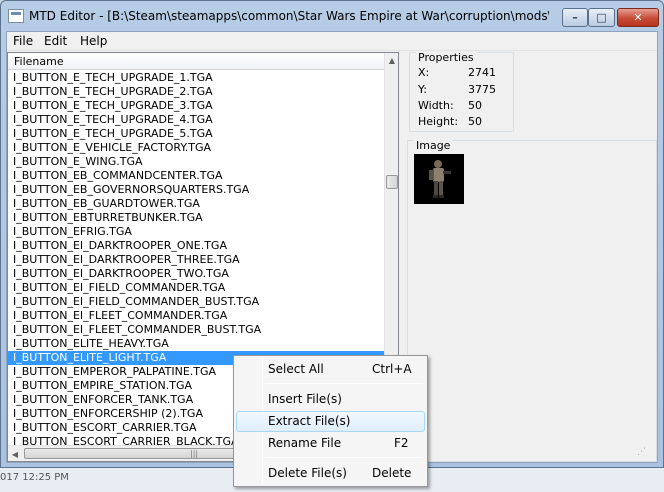  What do you see at coordinates (196, 316) in the screenshot?
I see `list-item: I_BUTTON_EI_FLEET_COMMANDER.TGA` at bounding box center [196, 316].